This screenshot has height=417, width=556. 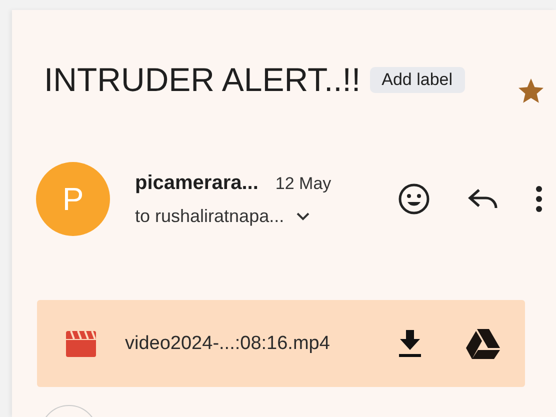 I want to click on add-label-button: Add label, so click(x=417, y=80).